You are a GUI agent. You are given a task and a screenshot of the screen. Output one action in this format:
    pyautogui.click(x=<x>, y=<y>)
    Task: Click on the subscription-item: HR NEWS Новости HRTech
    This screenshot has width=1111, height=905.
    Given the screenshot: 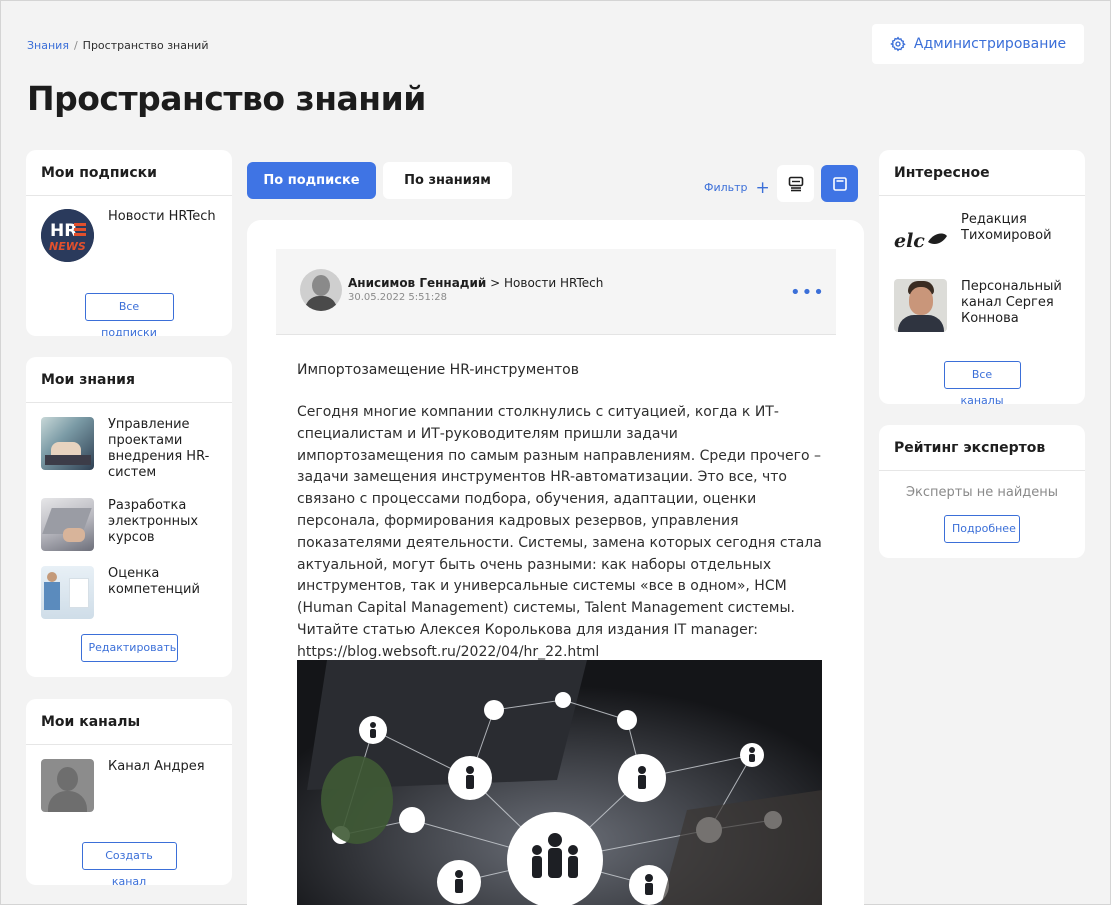 What is the action you would take?
    pyautogui.click(x=129, y=235)
    